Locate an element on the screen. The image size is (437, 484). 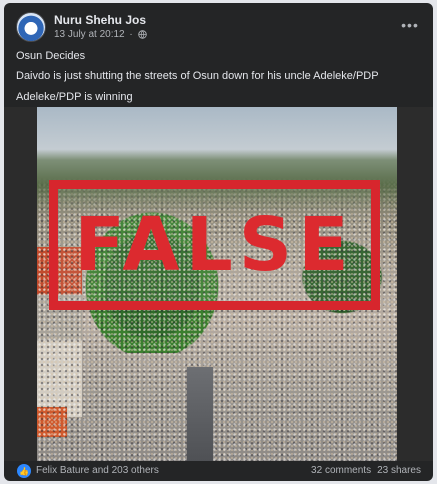
avatar is located at coordinates (31, 27).